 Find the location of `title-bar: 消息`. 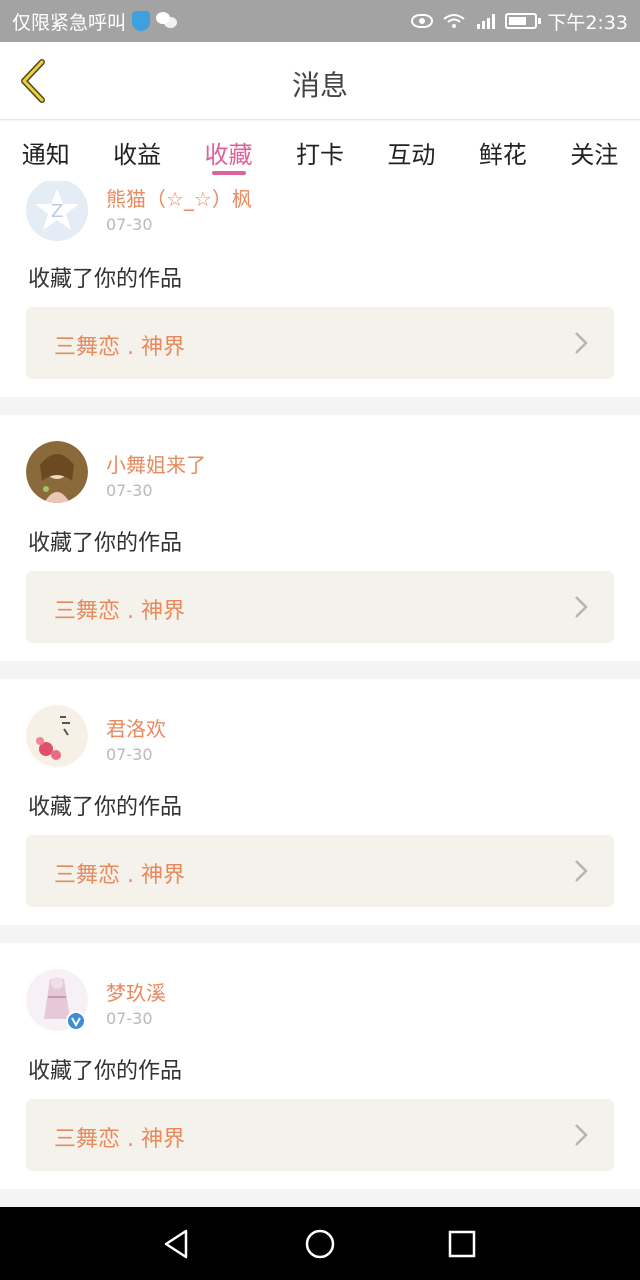

title-bar: 消息 is located at coordinates (320, 81).